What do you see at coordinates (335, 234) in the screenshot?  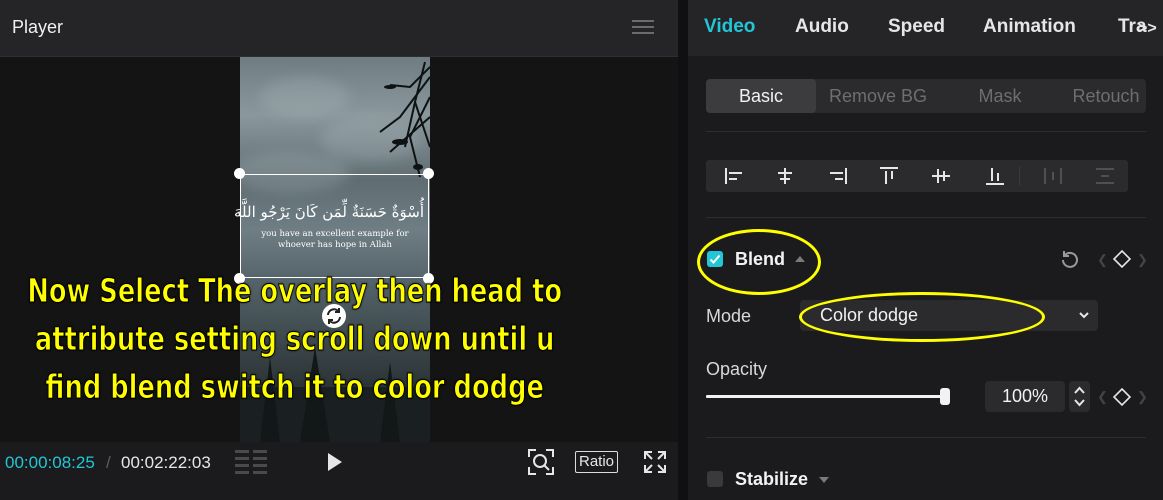 I see `translation-line: you have an excellent example for` at bounding box center [335, 234].